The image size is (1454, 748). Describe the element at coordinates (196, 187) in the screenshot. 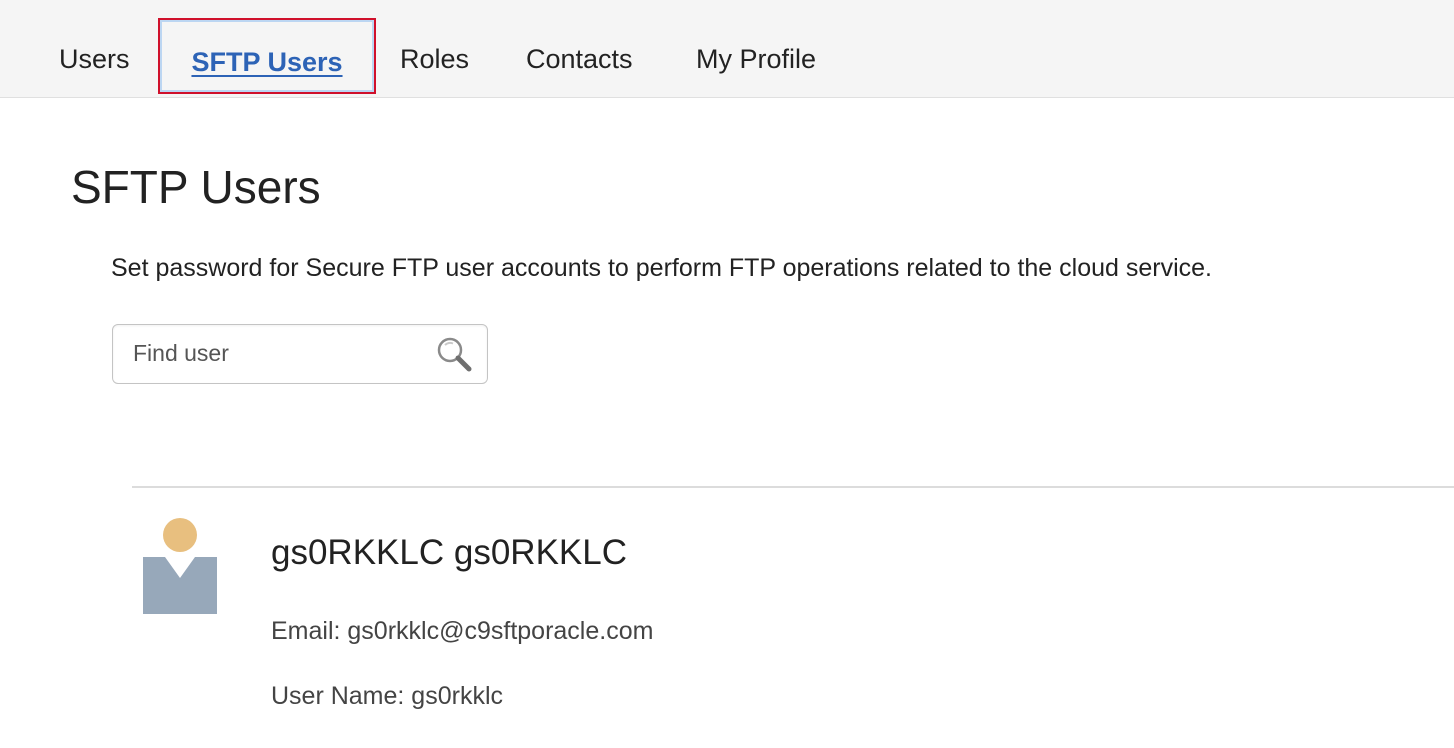

I see `page-title: SFTP Users` at that location.